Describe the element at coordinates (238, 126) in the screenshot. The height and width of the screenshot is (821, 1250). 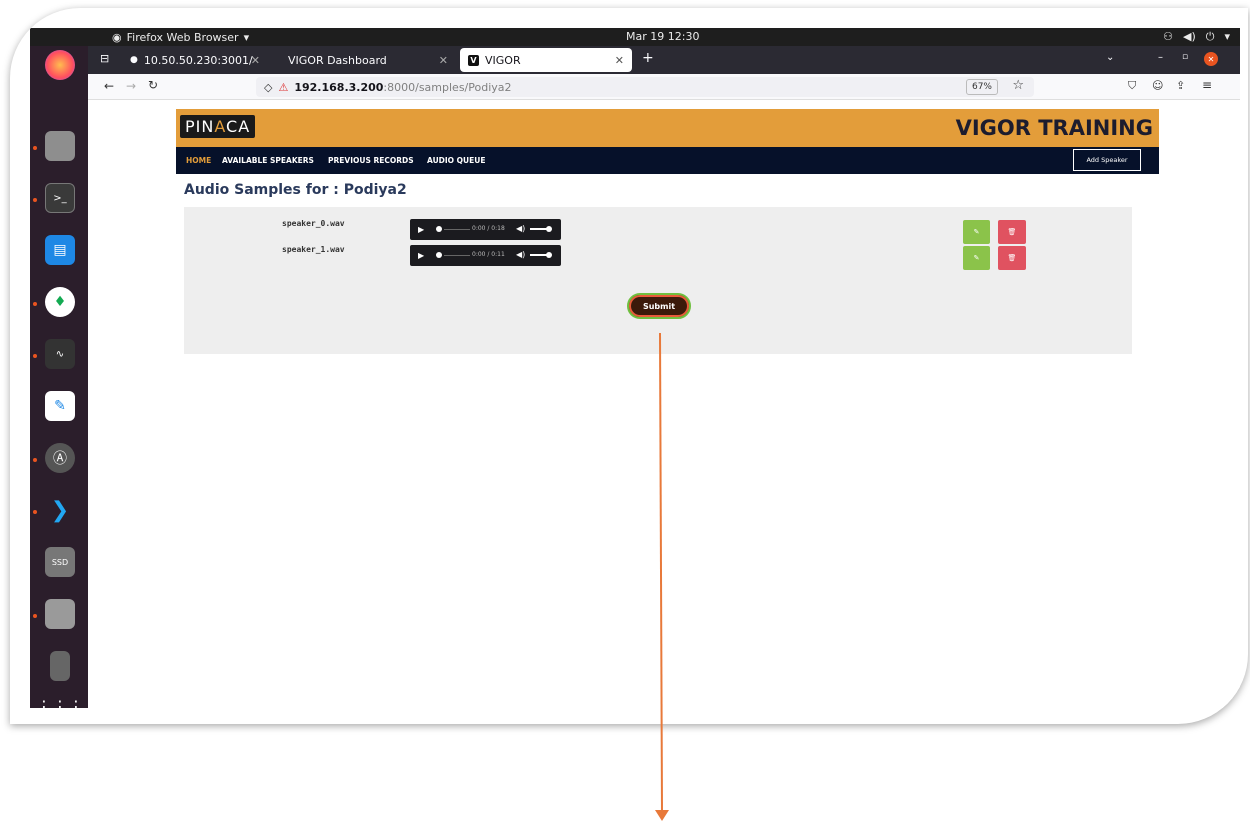
I see `logo-part: CA` at that location.